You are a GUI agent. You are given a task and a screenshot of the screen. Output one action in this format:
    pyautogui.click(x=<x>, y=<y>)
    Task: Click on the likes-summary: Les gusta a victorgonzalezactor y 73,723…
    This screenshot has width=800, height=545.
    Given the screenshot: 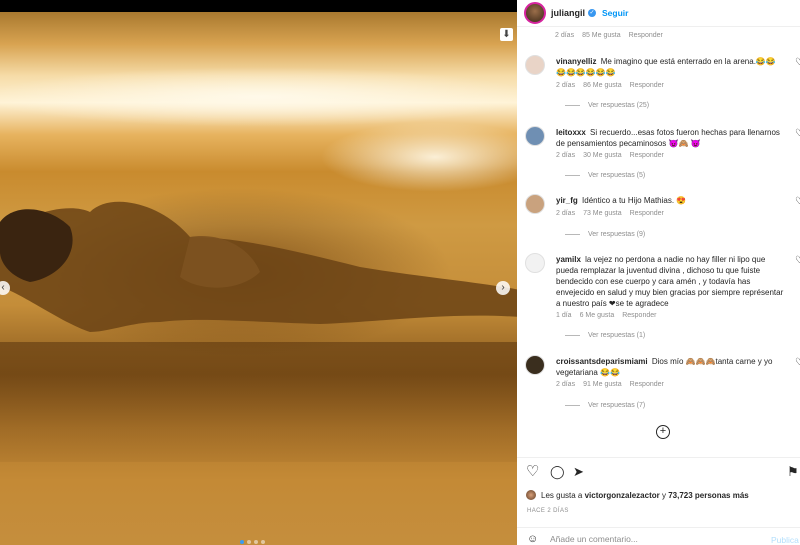 What is the action you would take?
    pyautogui.click(x=637, y=495)
    